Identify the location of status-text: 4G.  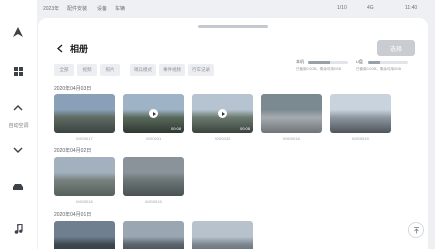
(370, 8).